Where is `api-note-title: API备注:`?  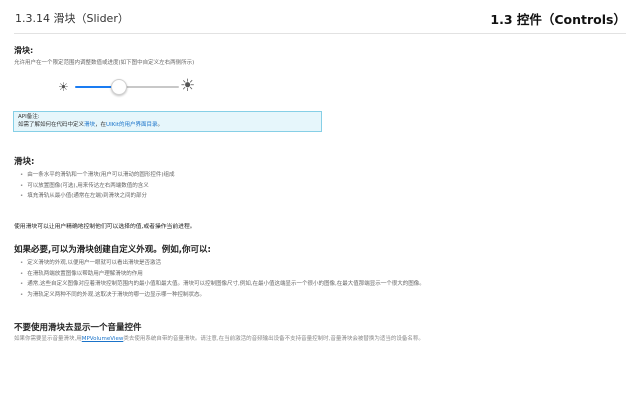 api-note-title: API备注: is located at coordinates (29, 117).